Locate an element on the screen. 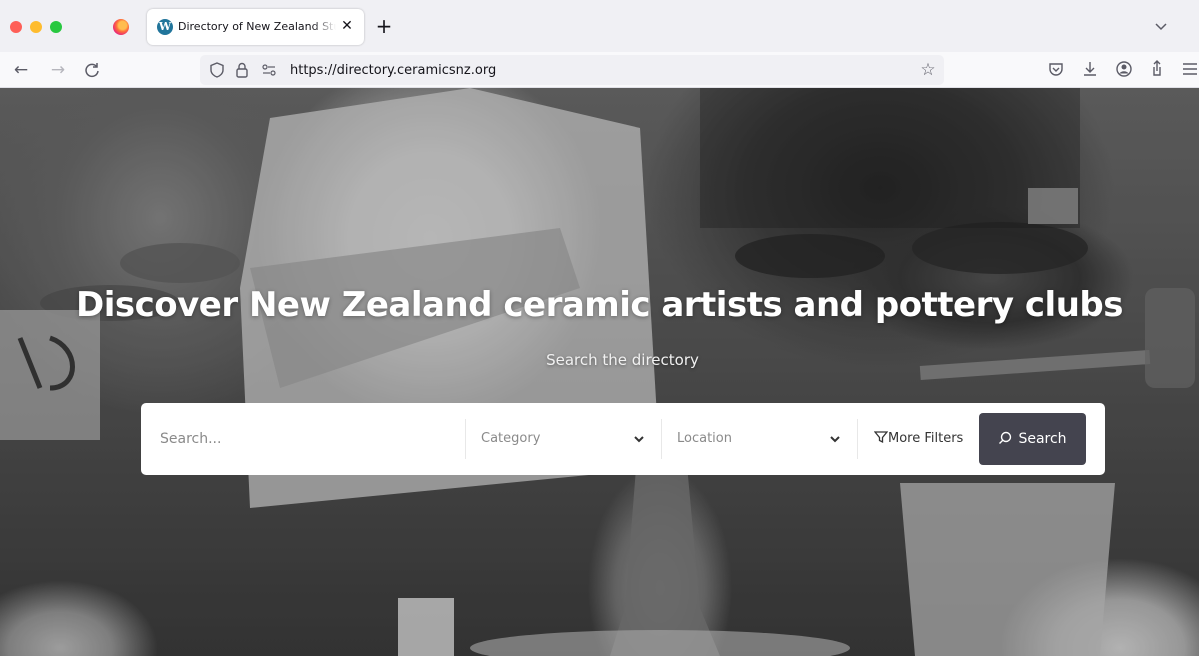  category-select: Category is located at coordinates (563, 439).